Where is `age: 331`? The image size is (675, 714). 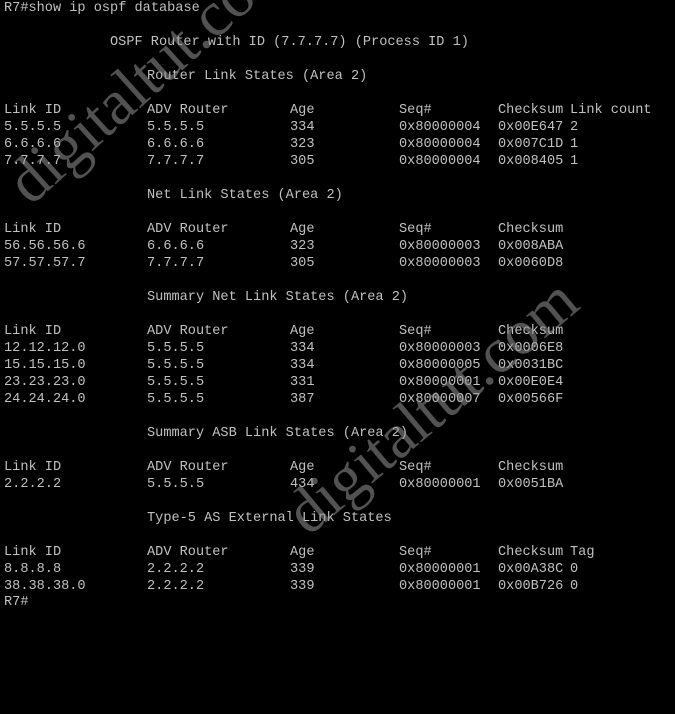 age: 331 is located at coordinates (302, 382).